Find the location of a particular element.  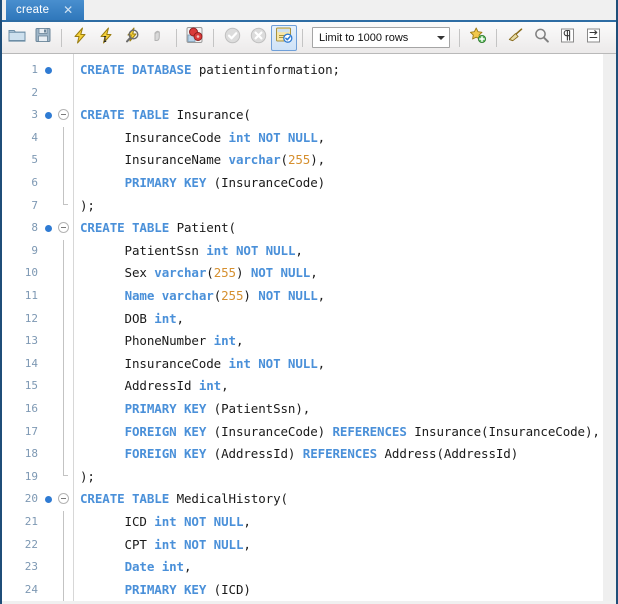

code-folding-gutter is located at coordinates (65, 327).